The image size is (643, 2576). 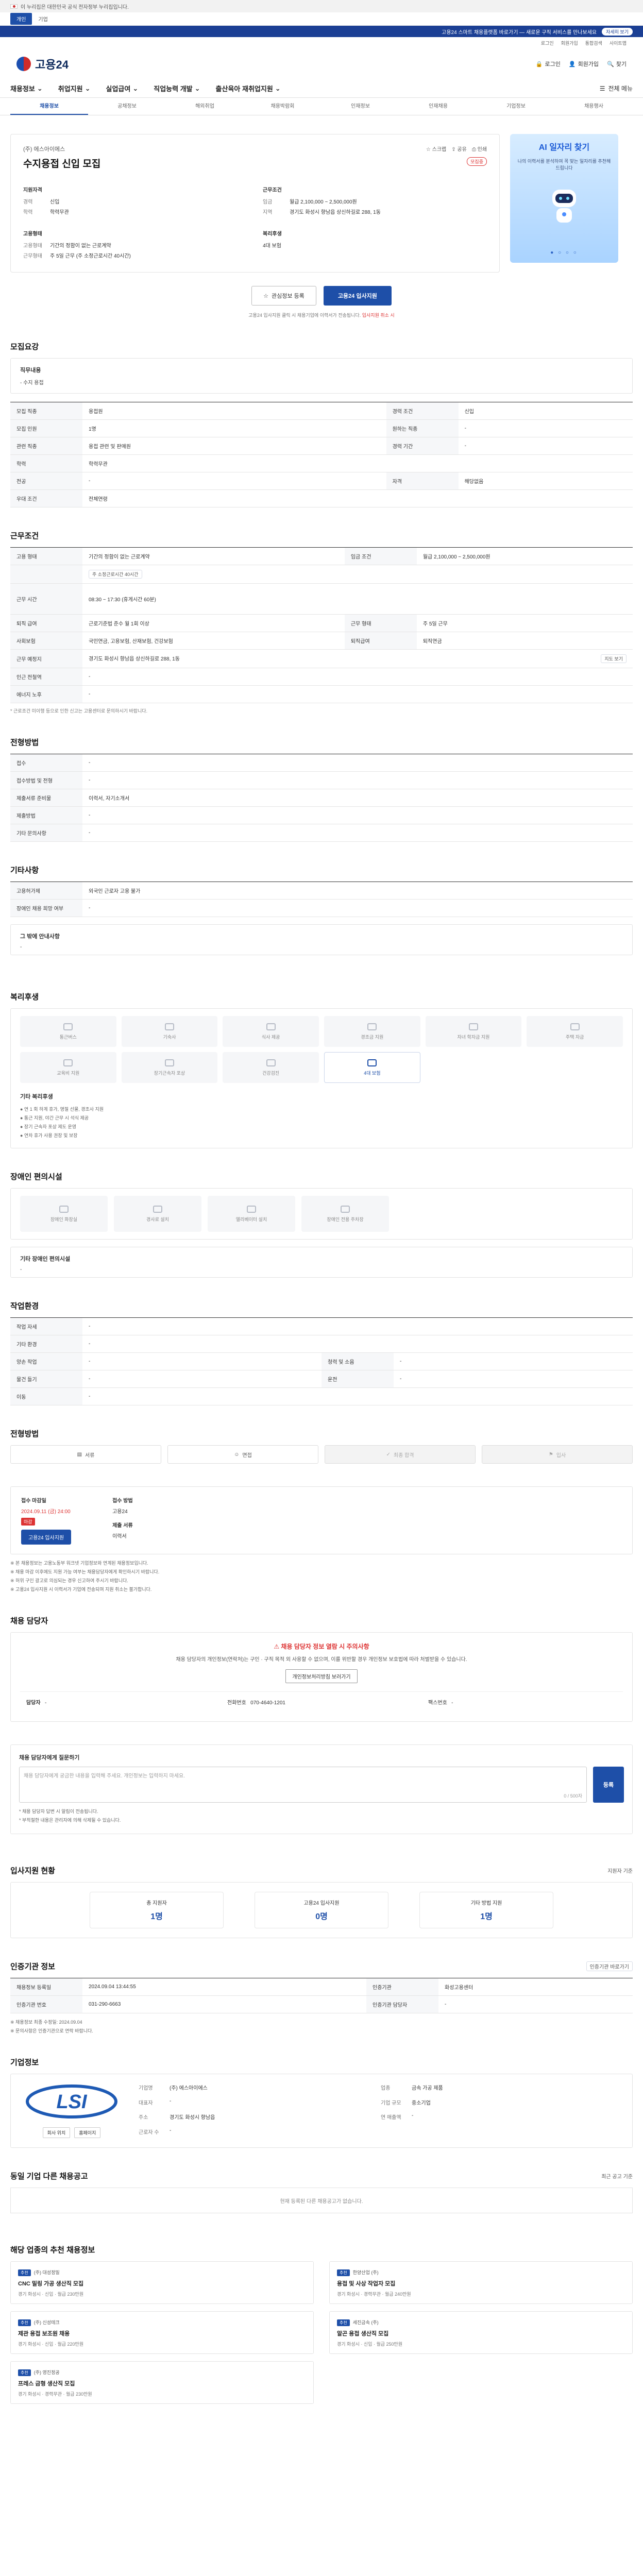 I want to click on scrap-button: ☆ 스크랩, so click(x=436, y=148).